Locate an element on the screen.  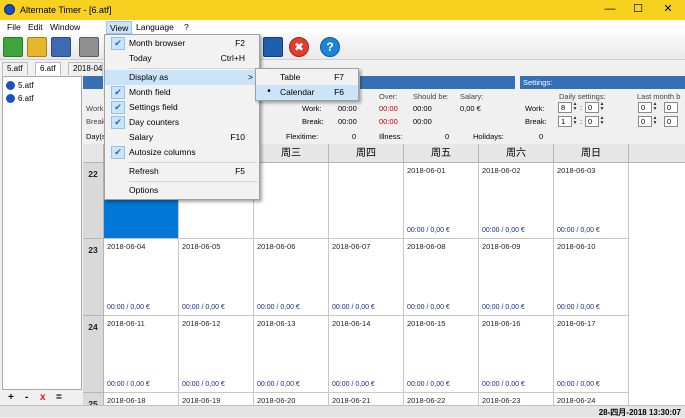
calendar-day: 2018-06-08 00:00 / 0,00 € is located at coordinates (441, 277).